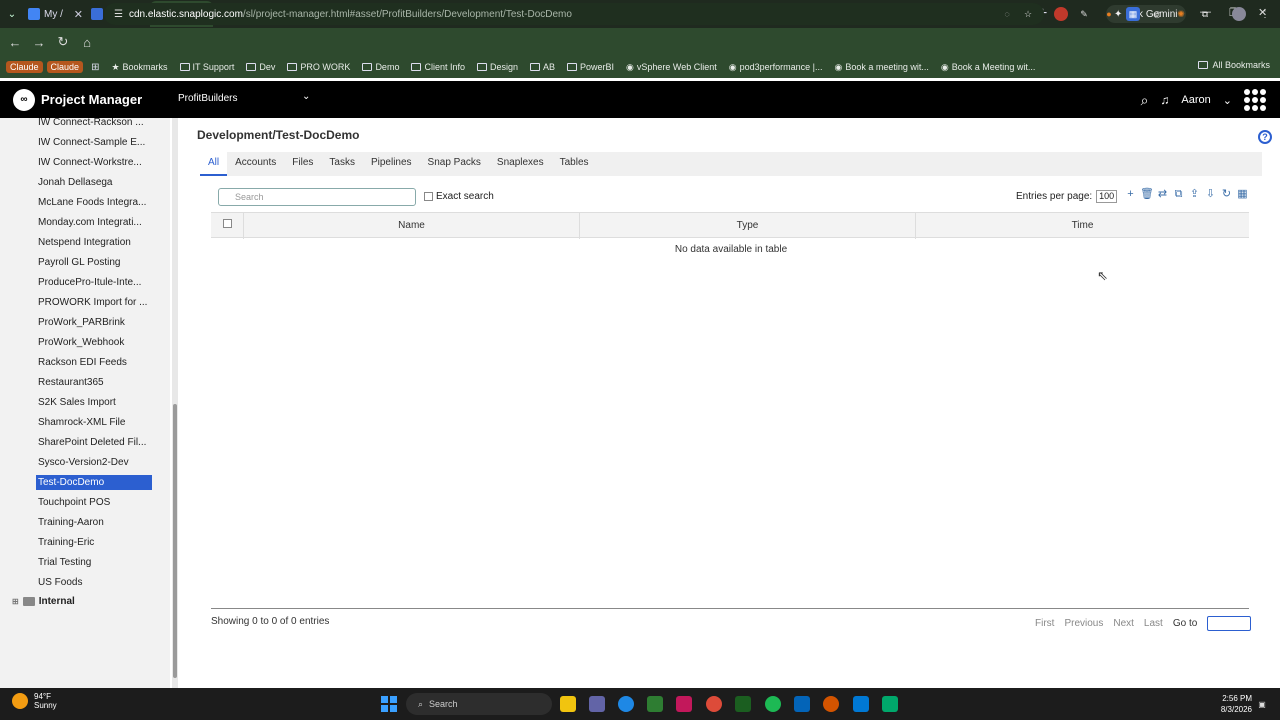 This screenshot has width=1280, height=720. Describe the element at coordinates (748, 226) in the screenshot. I see `column-type: Type` at that location.